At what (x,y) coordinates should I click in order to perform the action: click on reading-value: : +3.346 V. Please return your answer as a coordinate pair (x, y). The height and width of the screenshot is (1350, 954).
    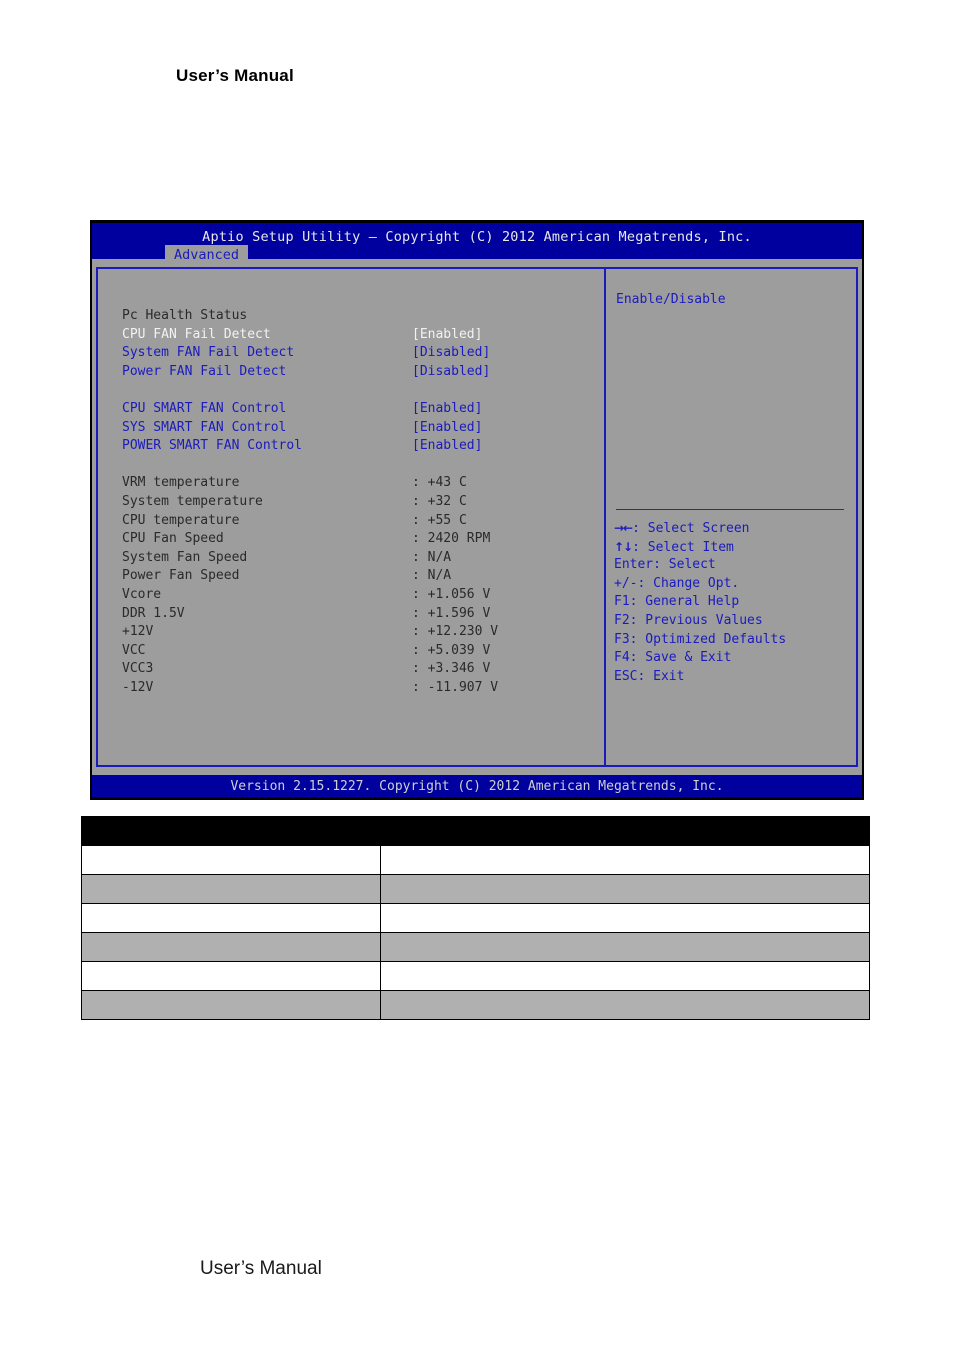
    Looking at the image, I should click on (451, 669).